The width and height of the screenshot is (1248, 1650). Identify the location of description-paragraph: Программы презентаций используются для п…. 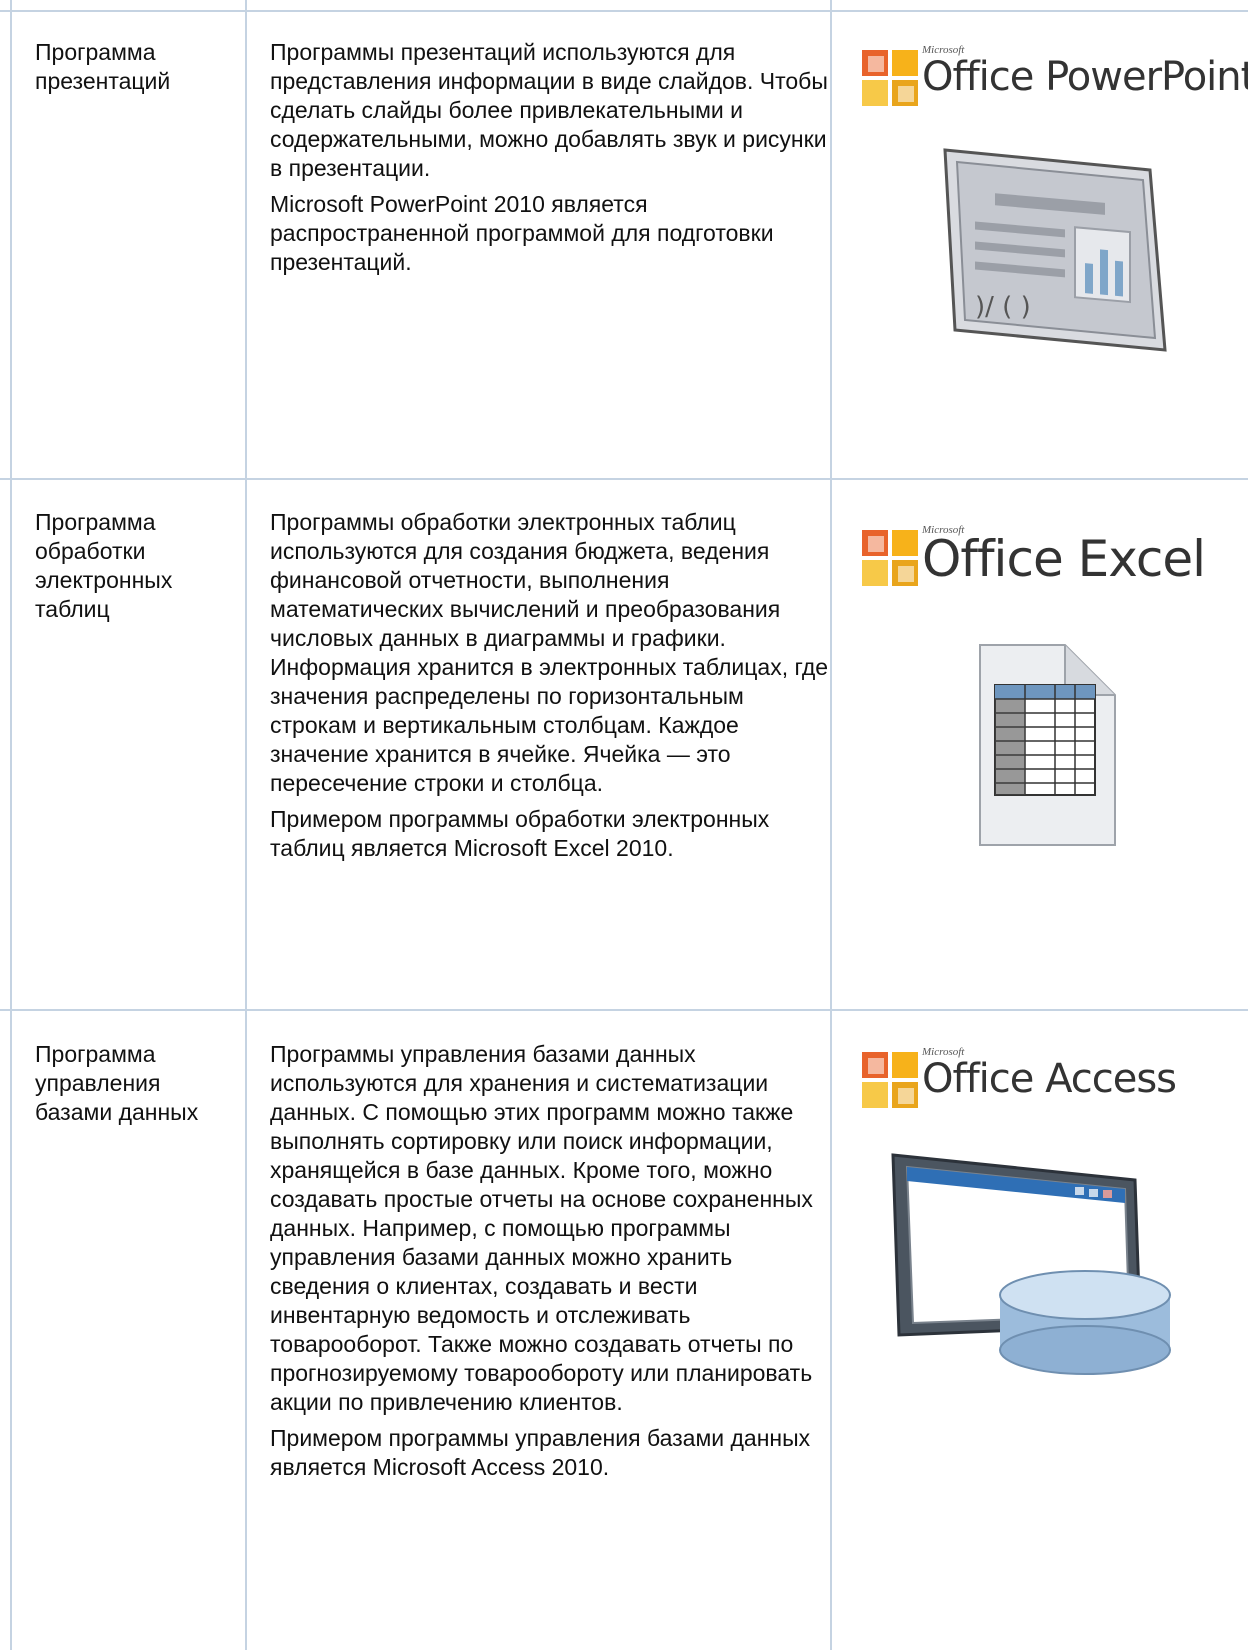
(549, 110).